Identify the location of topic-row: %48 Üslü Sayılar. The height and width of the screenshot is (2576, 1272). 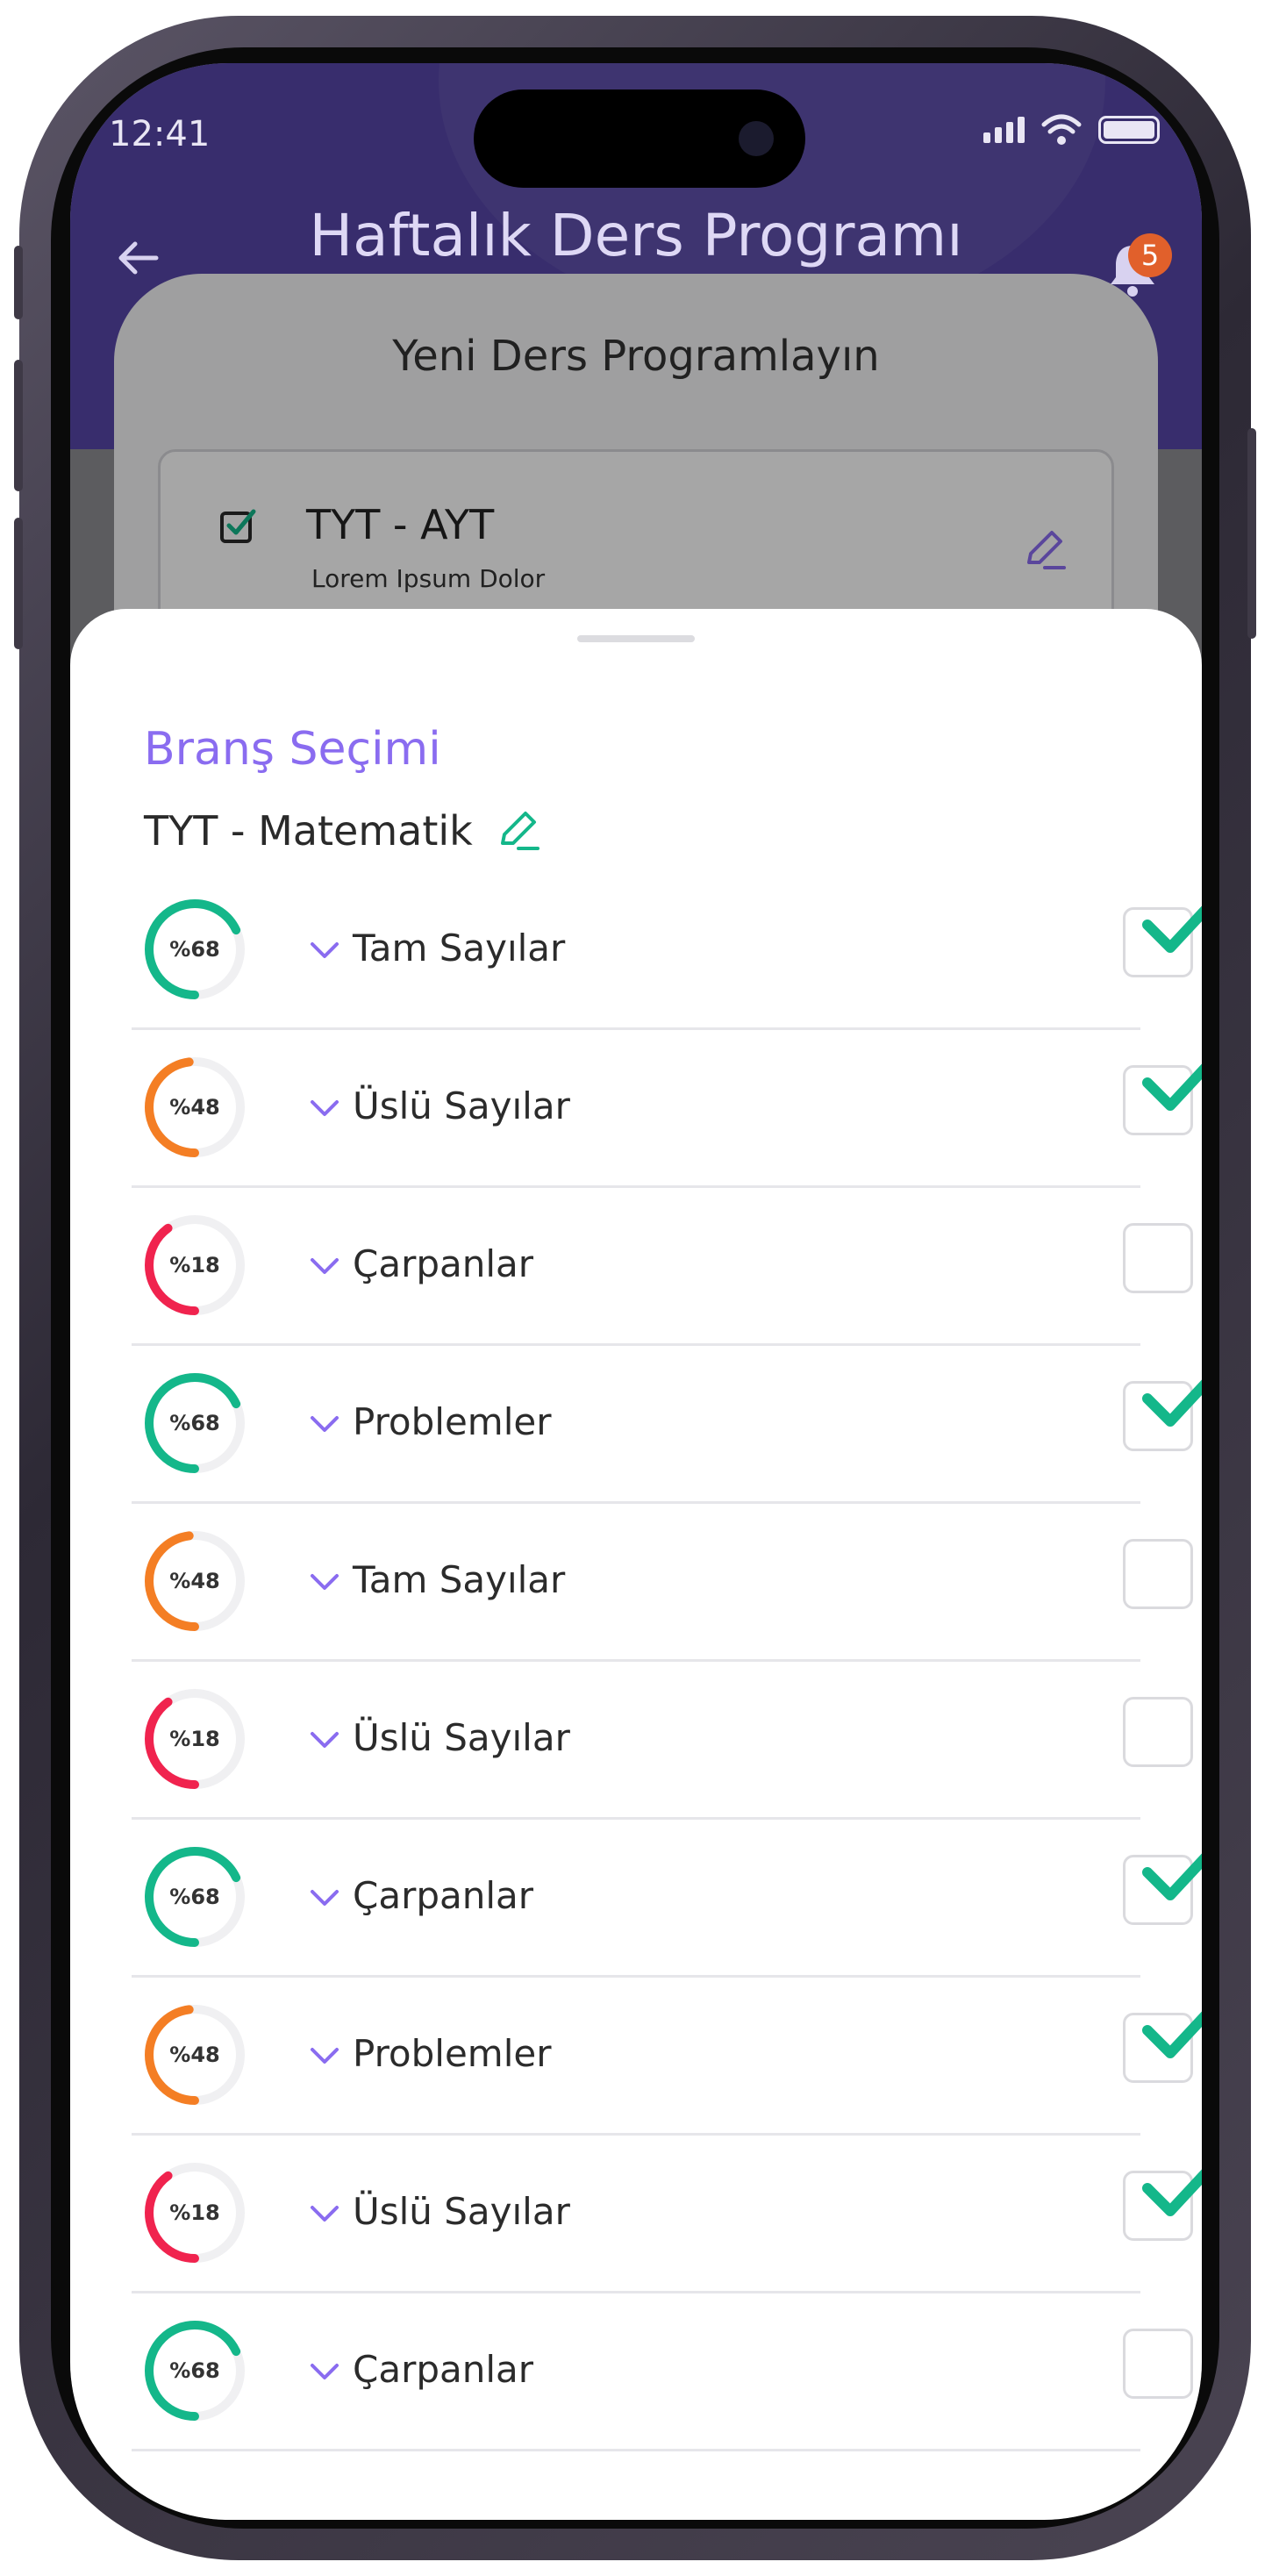
(667, 1109).